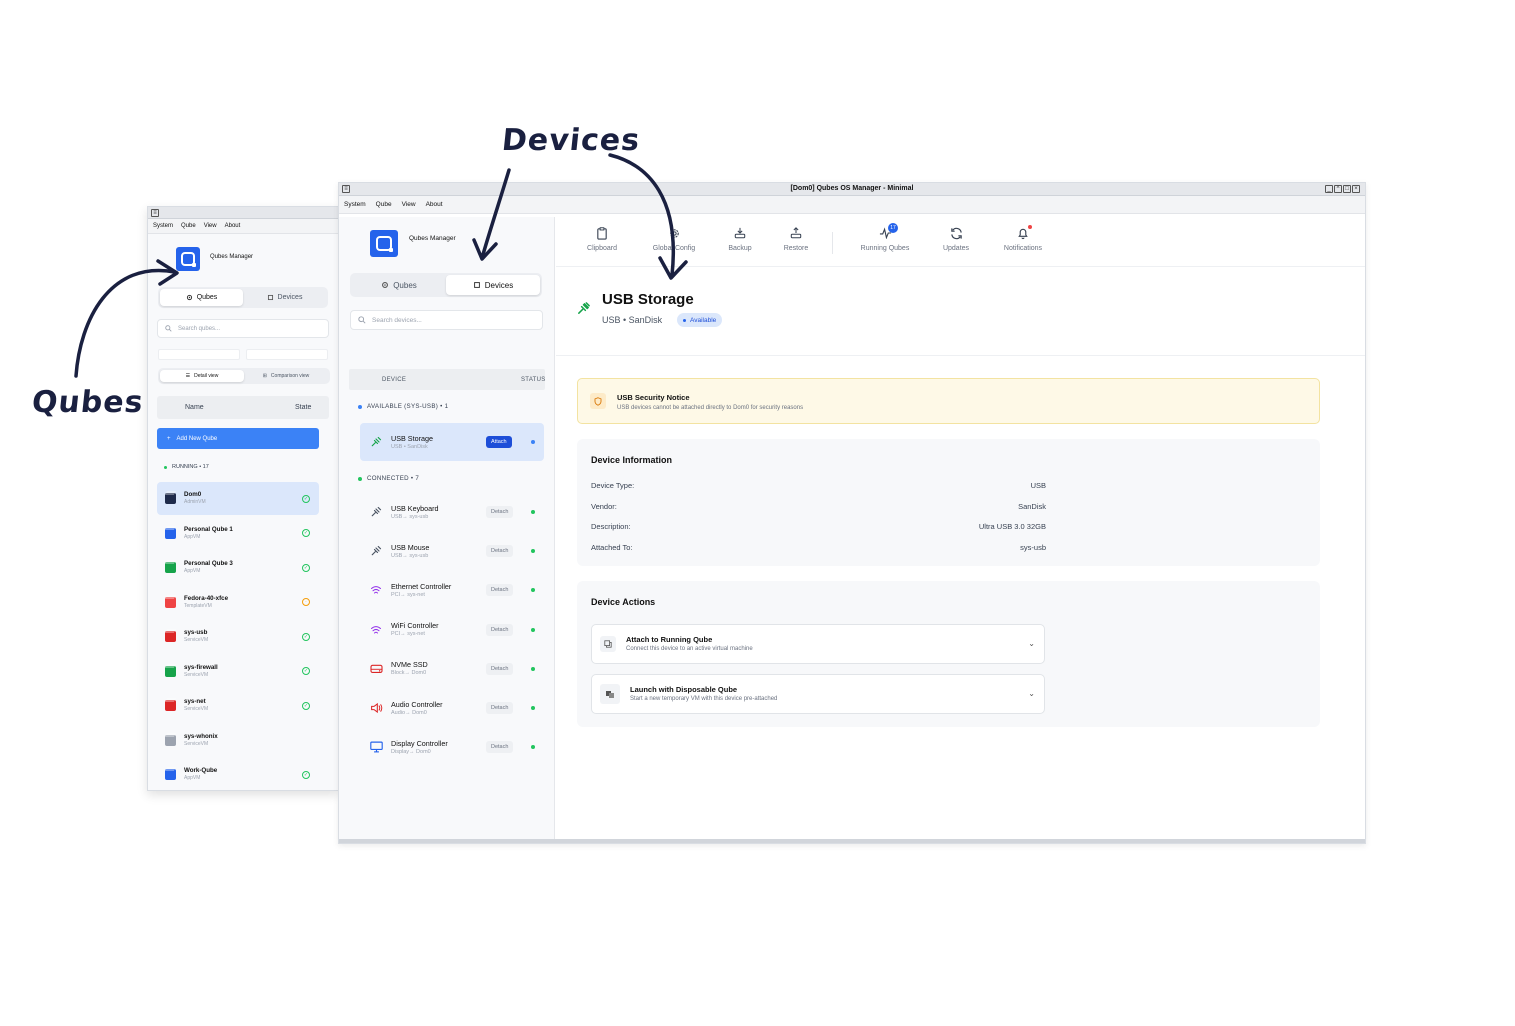 This screenshot has height=1026, width=1515. I want to click on qube-row: sys-firewall ServiceVM ✓, so click(238, 671).